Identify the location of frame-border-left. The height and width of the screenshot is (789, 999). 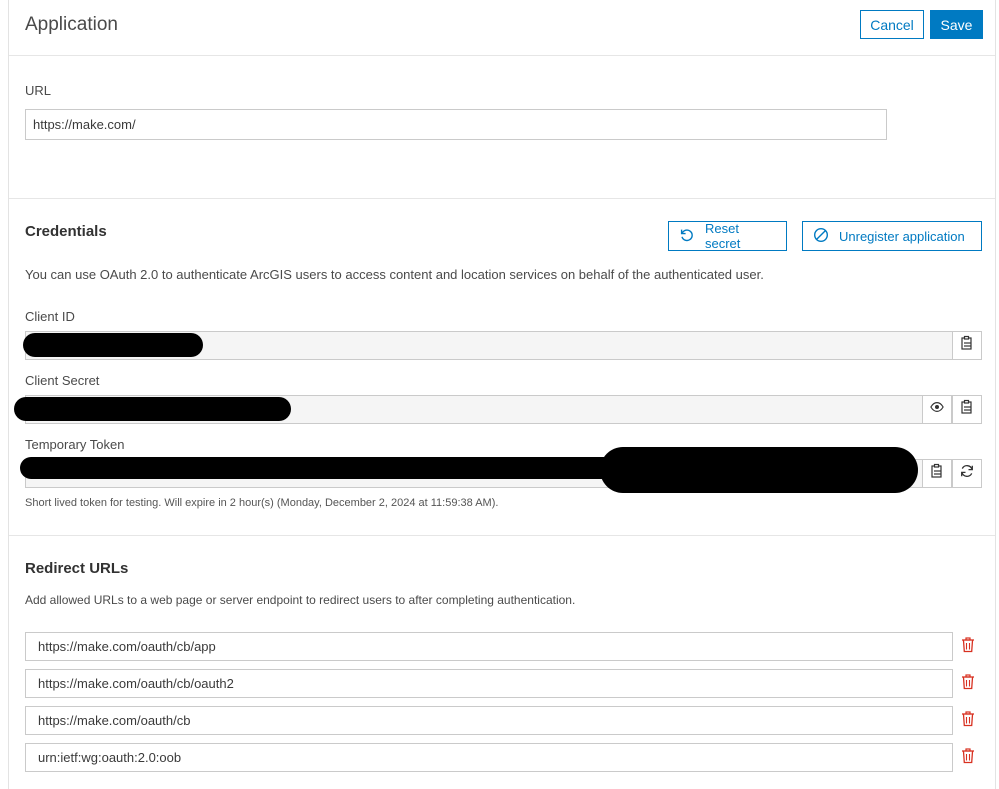
(8, 394).